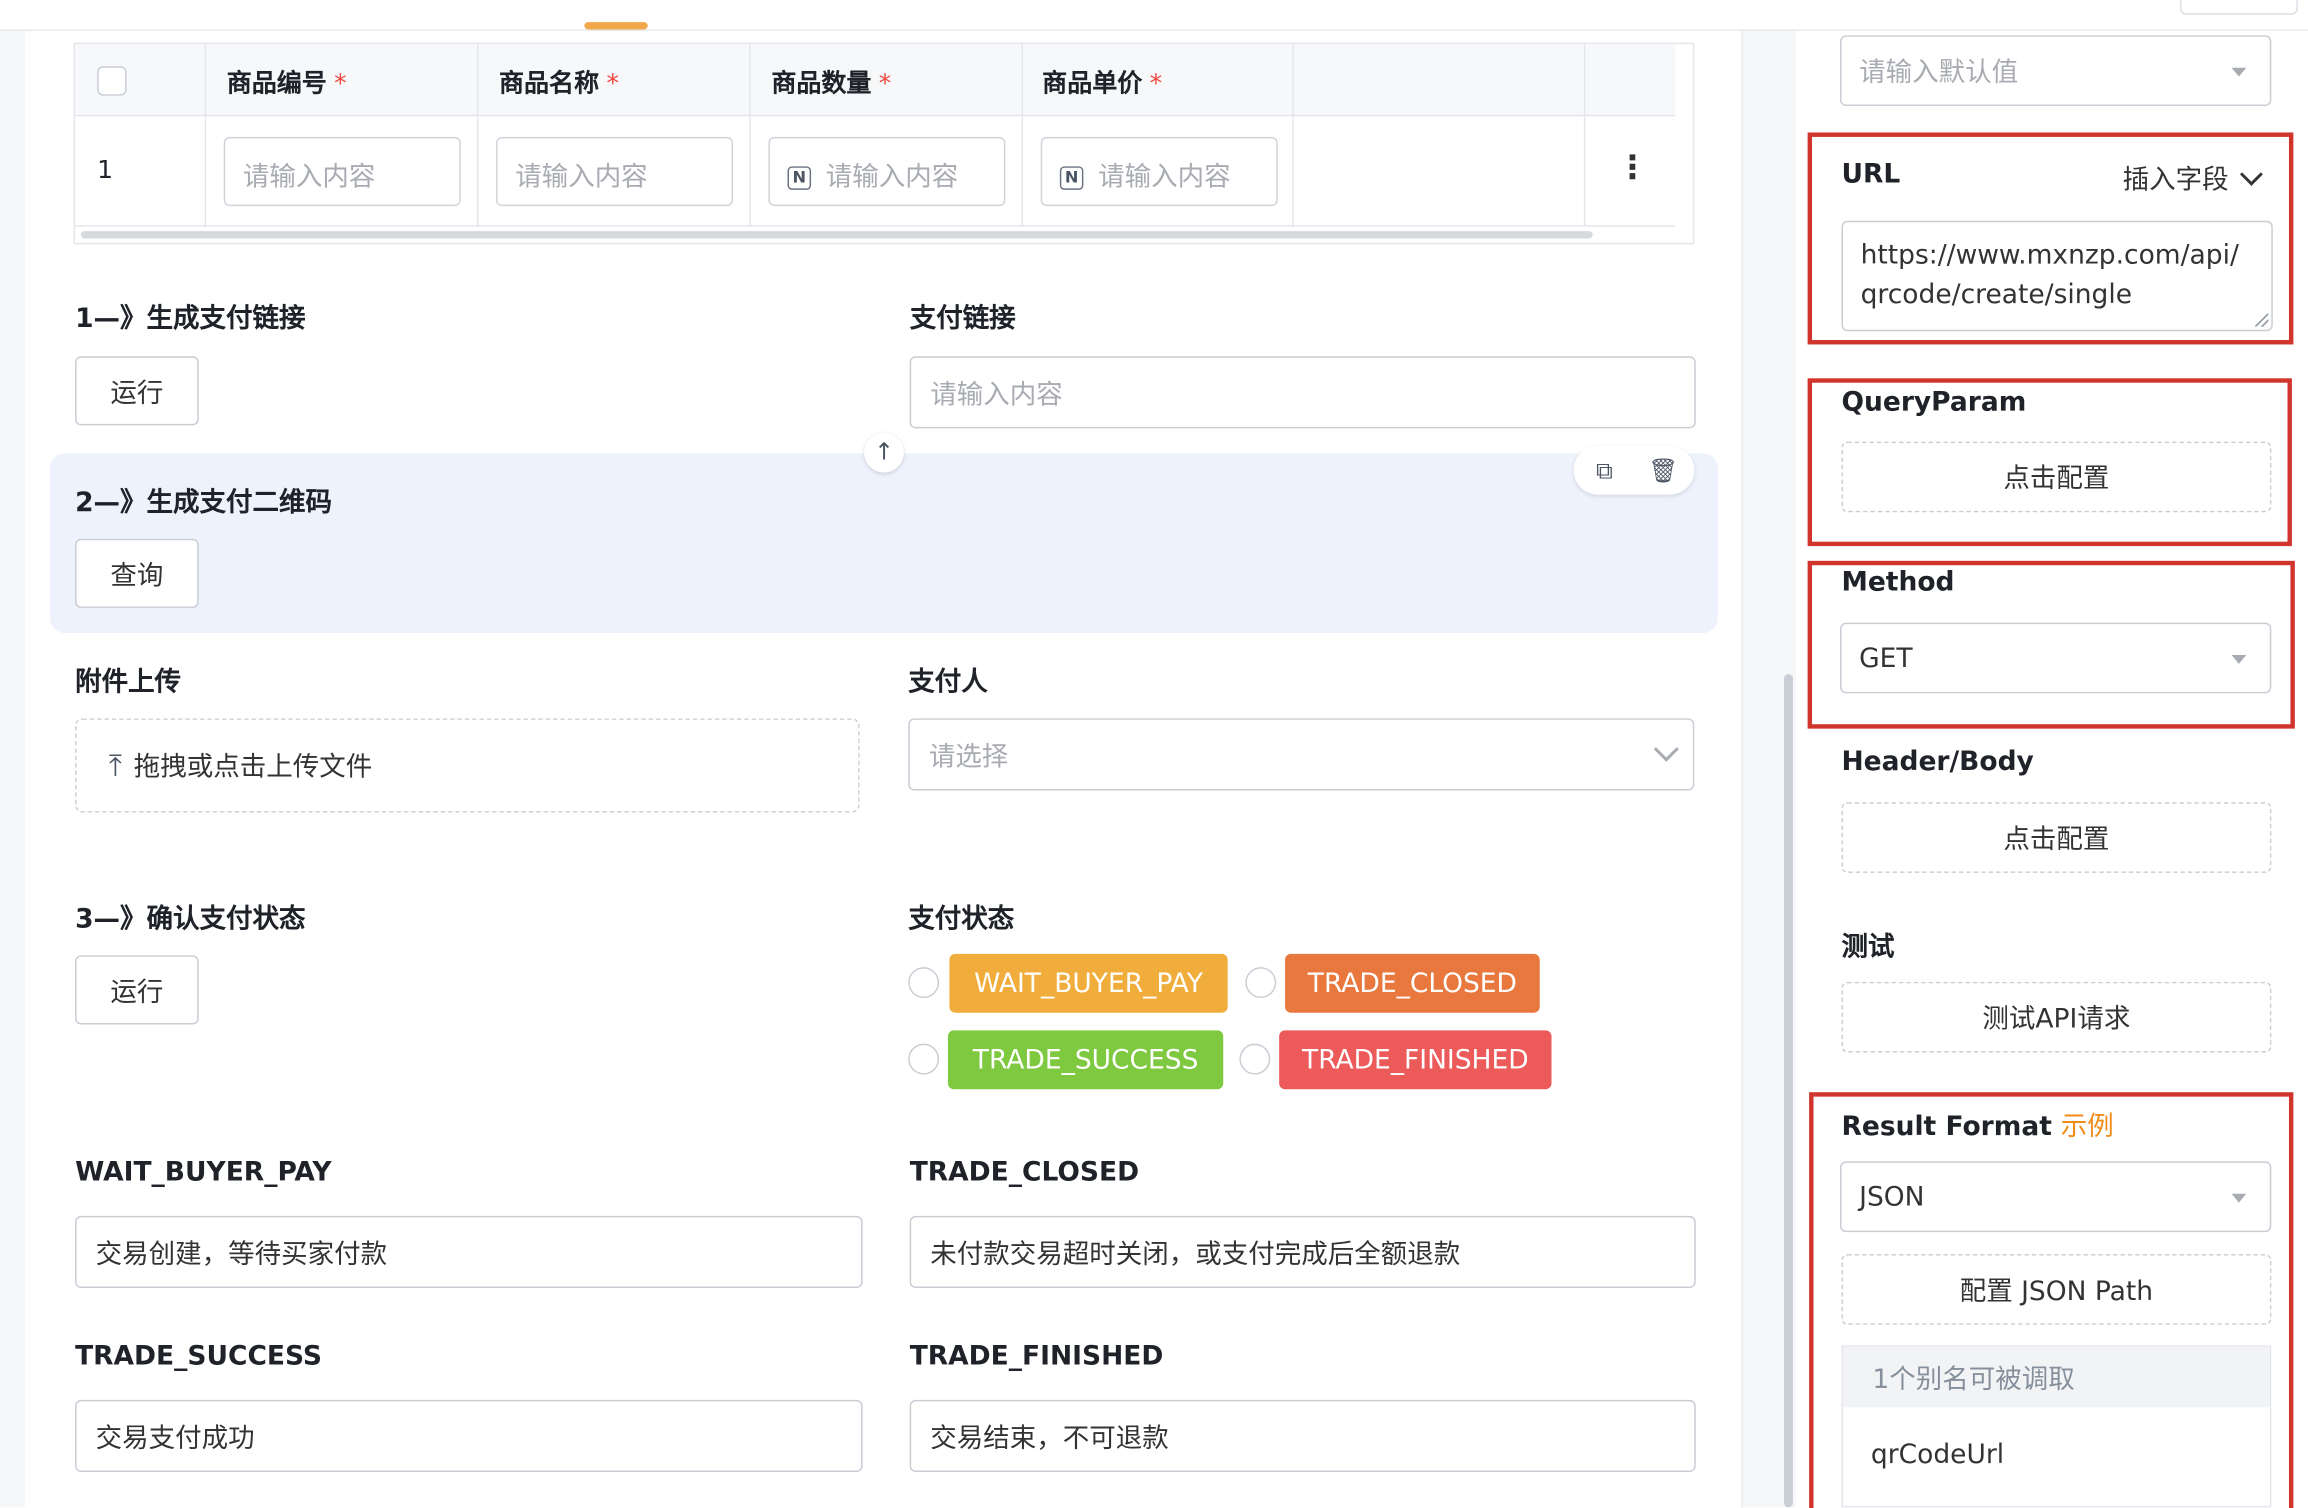 Image resolution: width=2308 pixels, height=1508 pixels. I want to click on product-code-input: 请输入内容, so click(342, 171).